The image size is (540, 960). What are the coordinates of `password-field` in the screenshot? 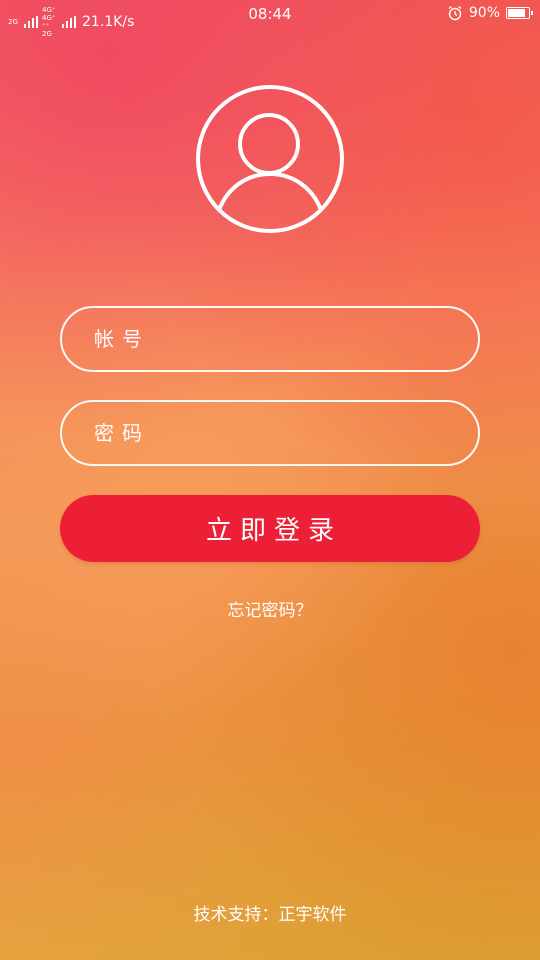 It's located at (270, 433).